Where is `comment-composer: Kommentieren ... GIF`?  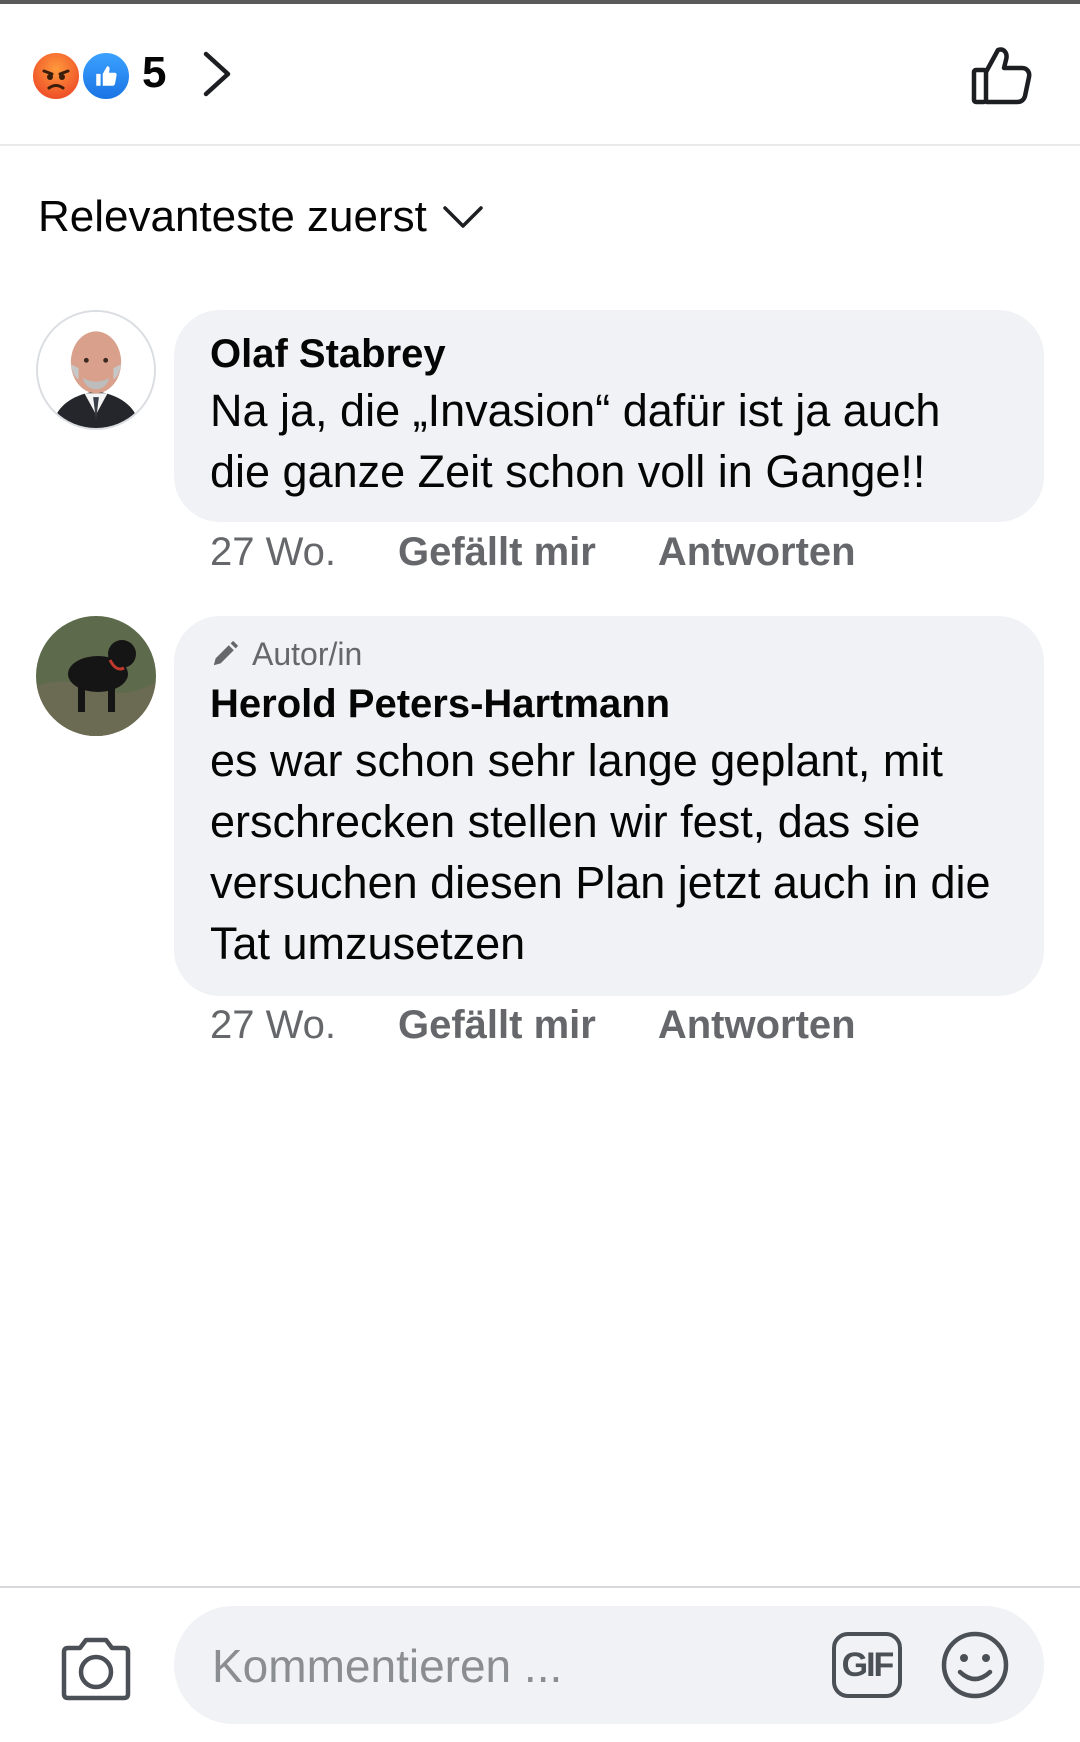
comment-composer: Kommentieren ... GIF is located at coordinates (540, 1664).